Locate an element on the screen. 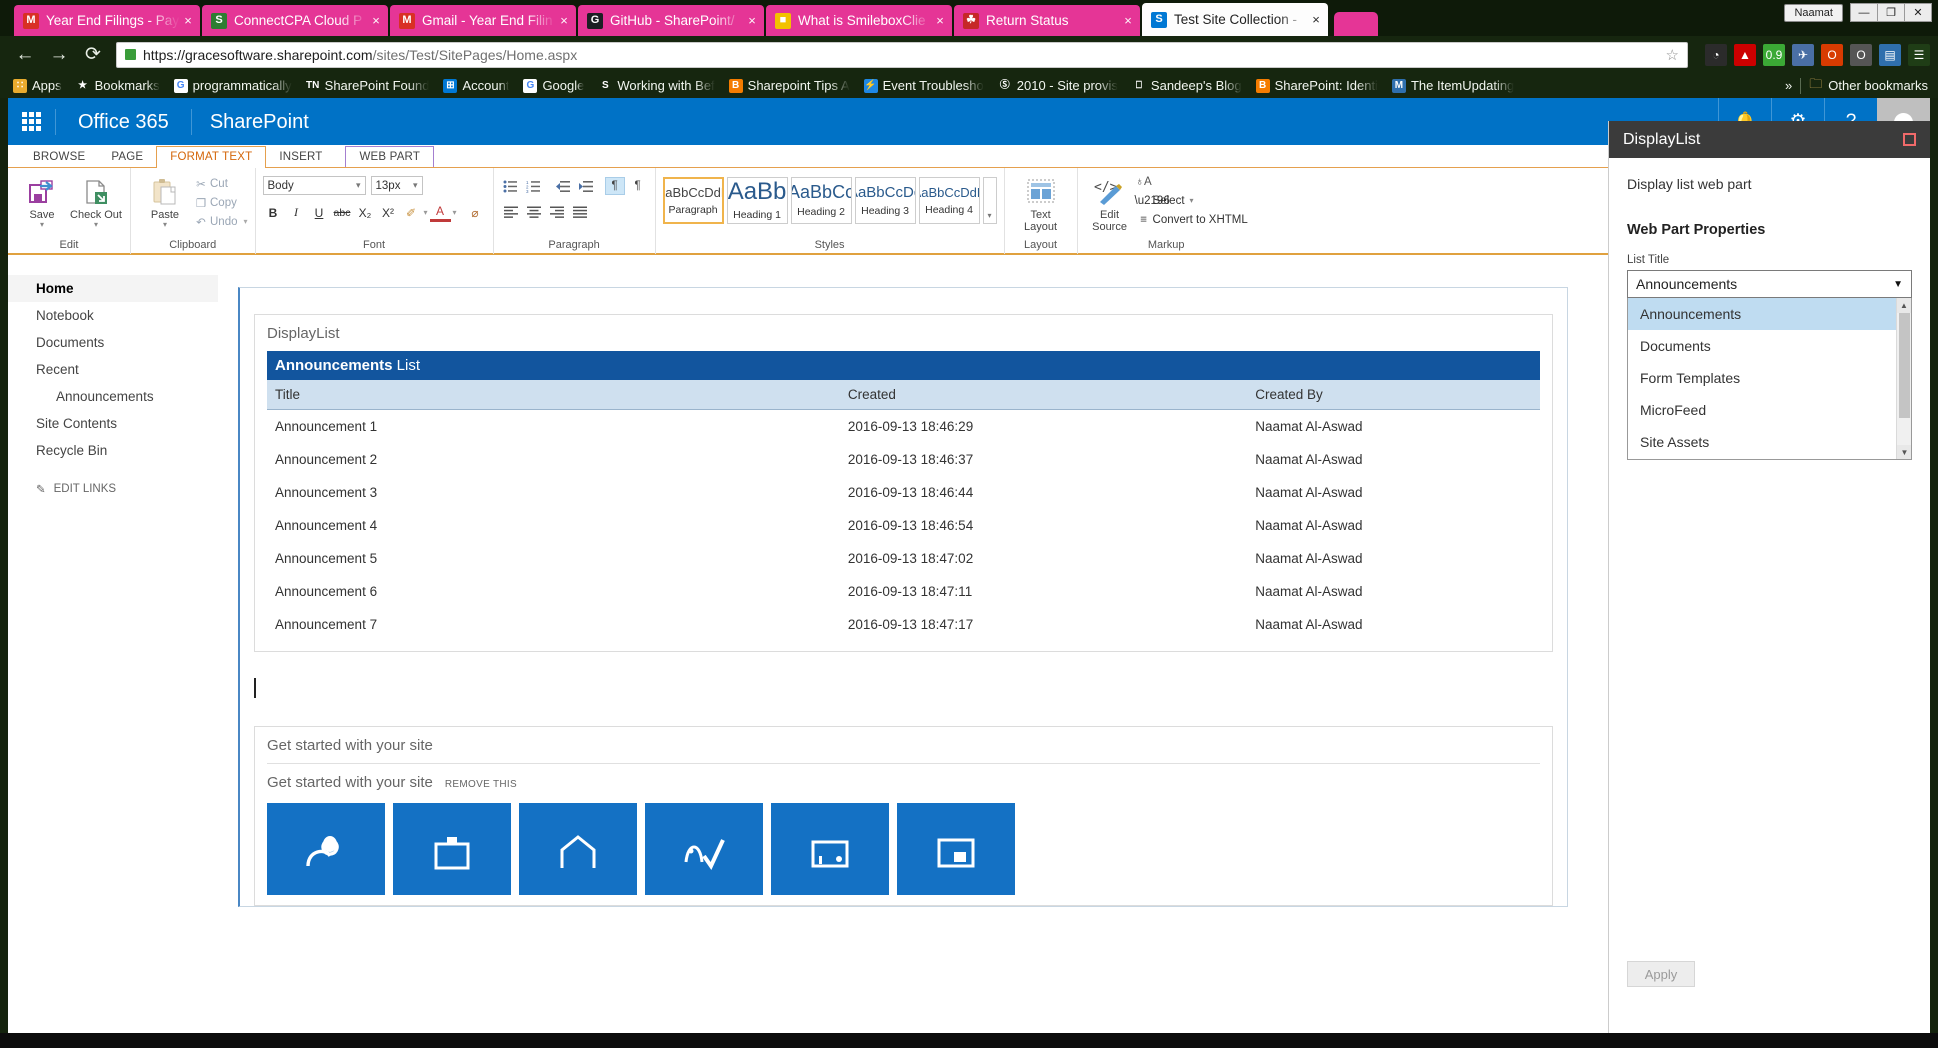 Image resolution: width=1938 pixels, height=1048 pixels. app-launcher-icon is located at coordinates (31, 121).